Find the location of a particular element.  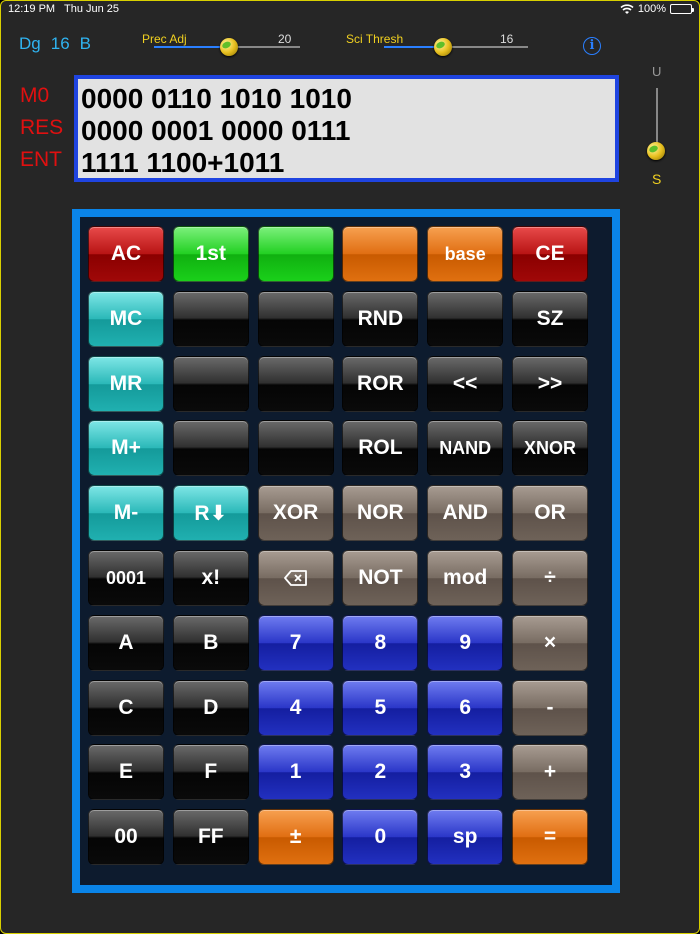

key-c: C is located at coordinates (126, 707).